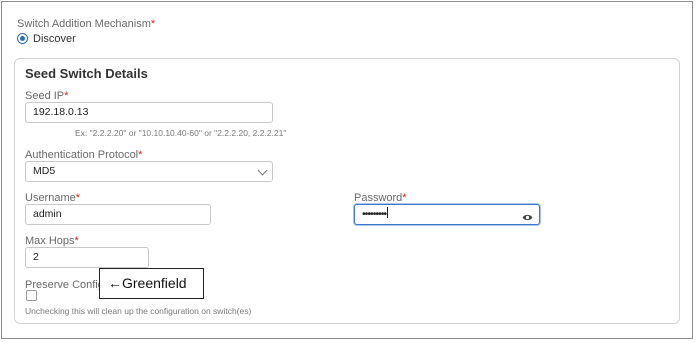  Describe the element at coordinates (527, 217) in the screenshot. I see `eye-icon` at that location.